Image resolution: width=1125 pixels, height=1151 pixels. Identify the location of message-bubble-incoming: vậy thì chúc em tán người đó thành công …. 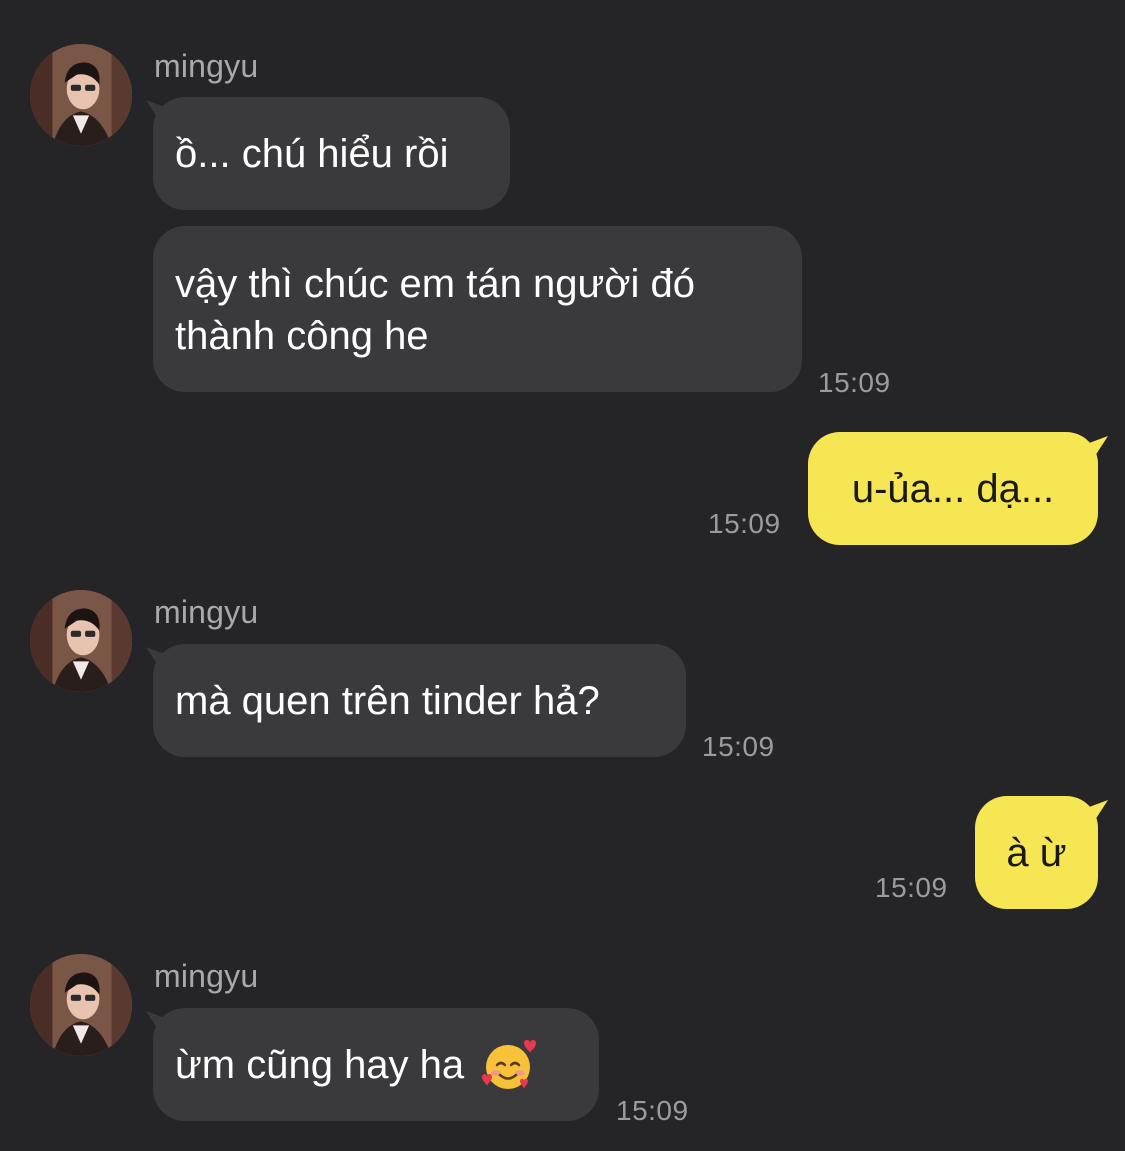
(477, 309).